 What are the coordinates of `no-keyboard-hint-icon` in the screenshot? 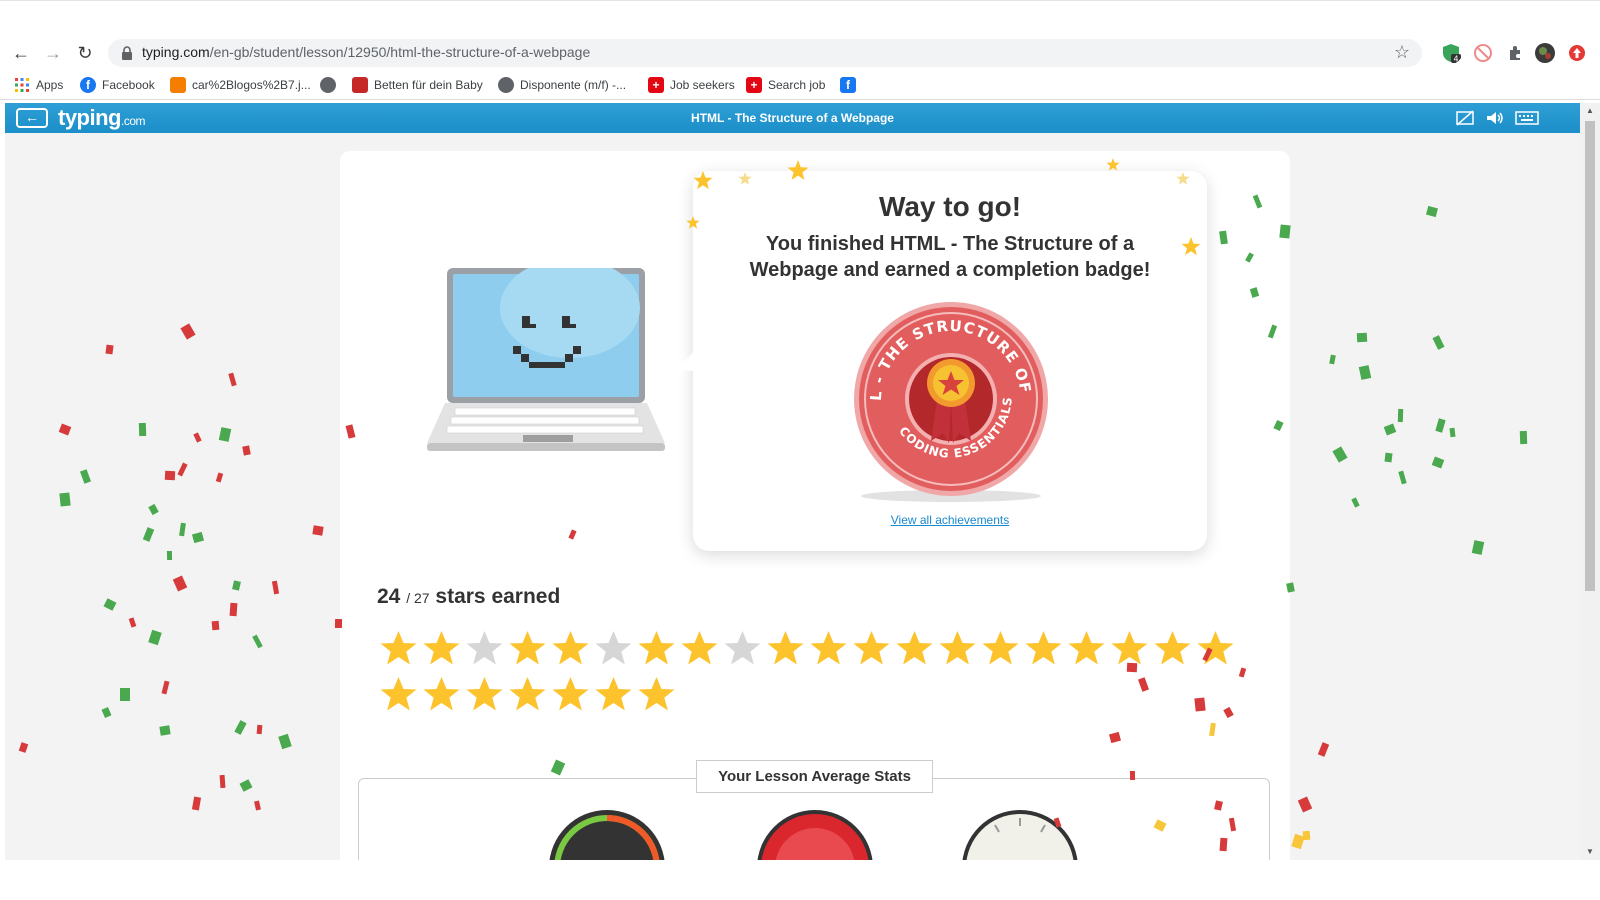 It's located at (1465, 118).